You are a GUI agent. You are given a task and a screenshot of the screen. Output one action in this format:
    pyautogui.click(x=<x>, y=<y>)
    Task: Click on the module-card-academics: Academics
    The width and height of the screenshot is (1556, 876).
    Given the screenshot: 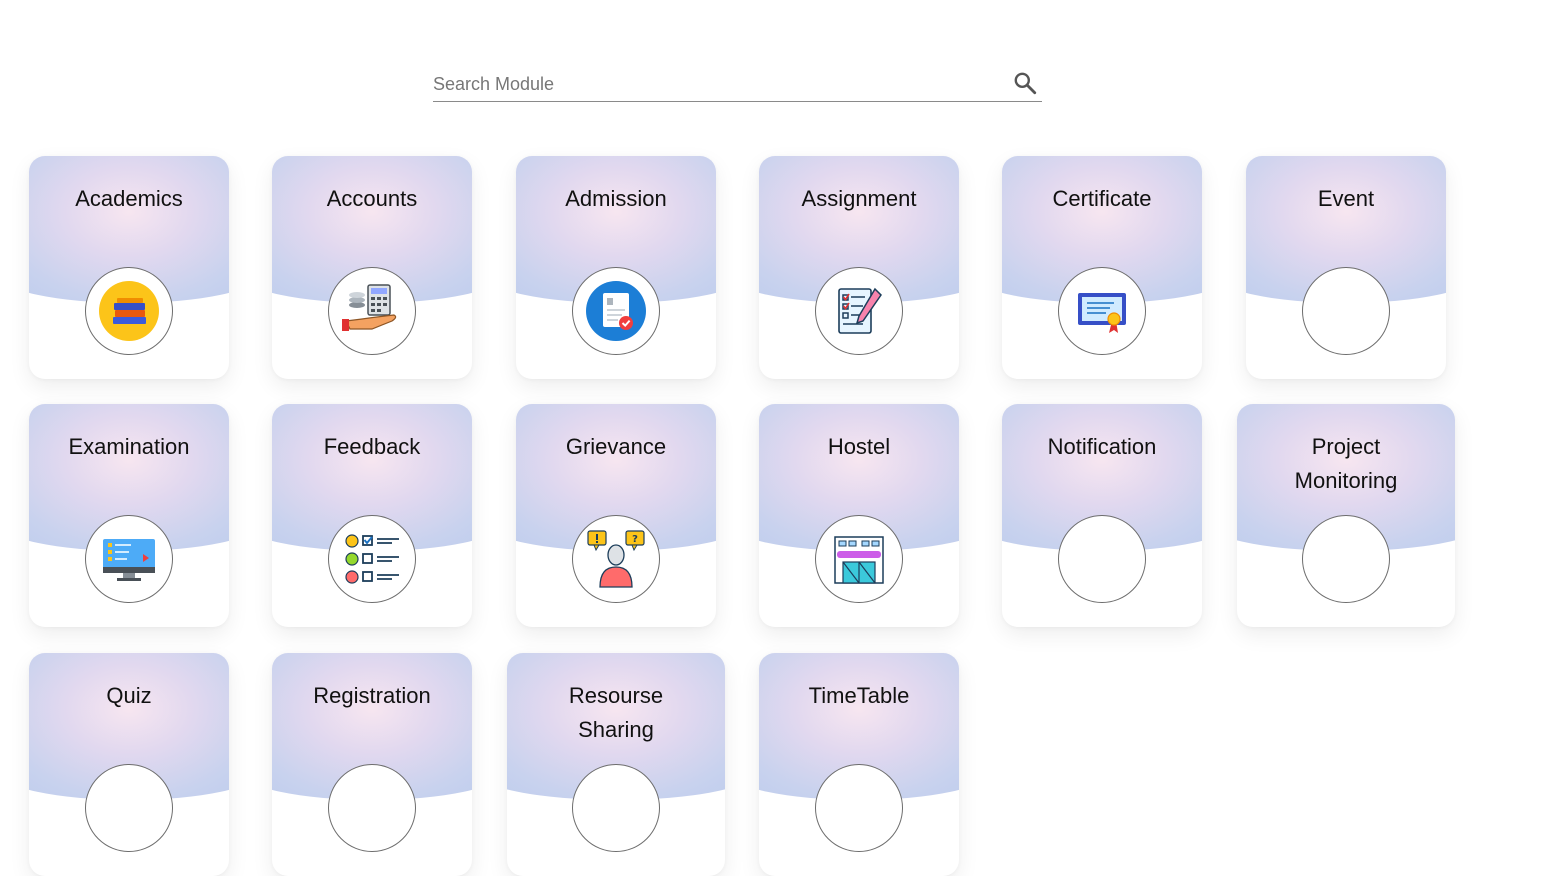 What is the action you would take?
    pyautogui.click(x=129, y=267)
    